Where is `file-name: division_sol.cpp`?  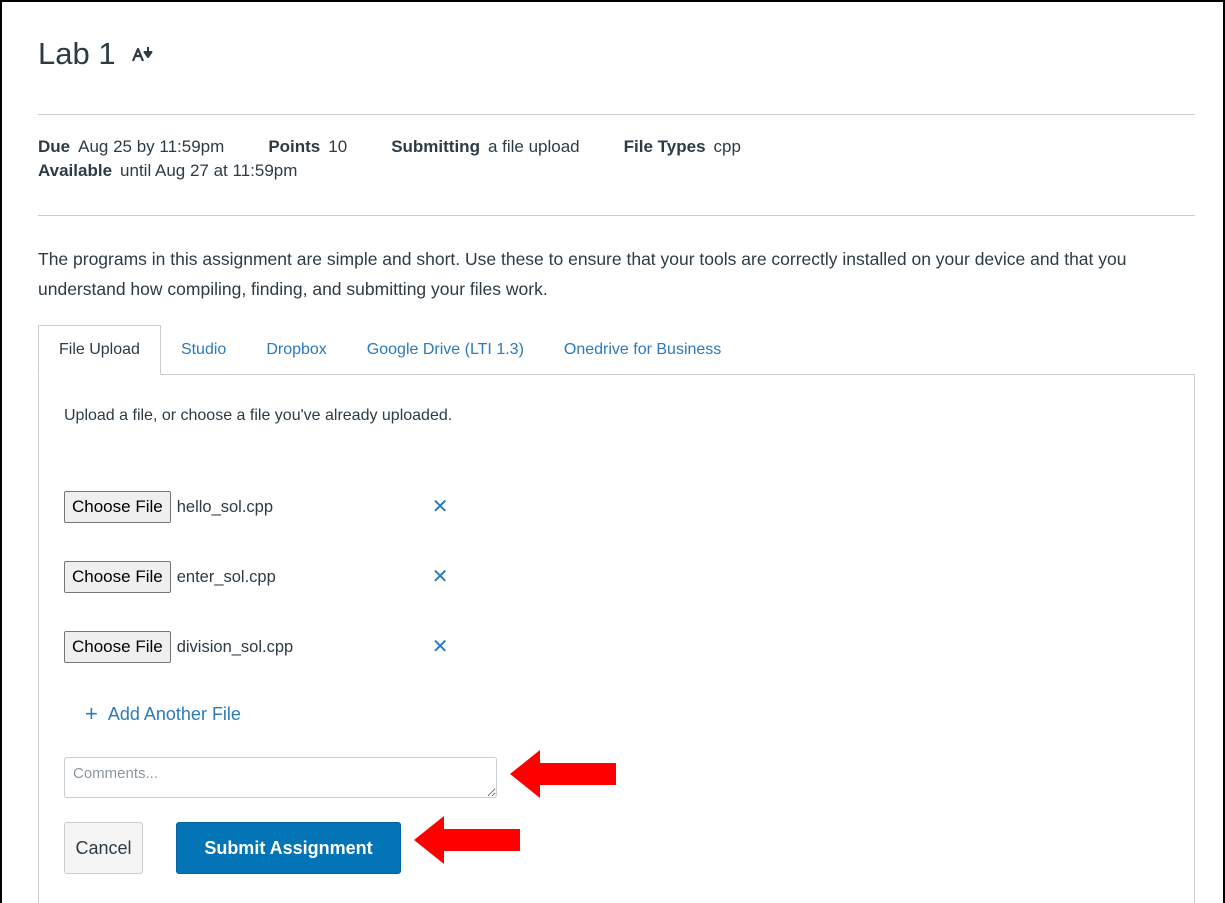 file-name: division_sol.cpp is located at coordinates (235, 646).